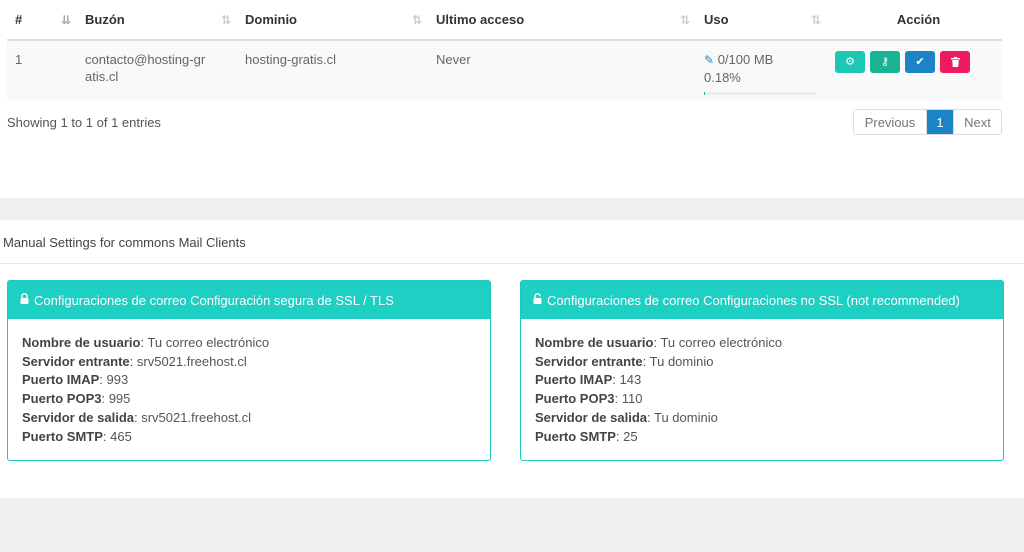  What do you see at coordinates (157, 20) in the screenshot?
I see `col-buzon-header: Buzón ⇅` at bounding box center [157, 20].